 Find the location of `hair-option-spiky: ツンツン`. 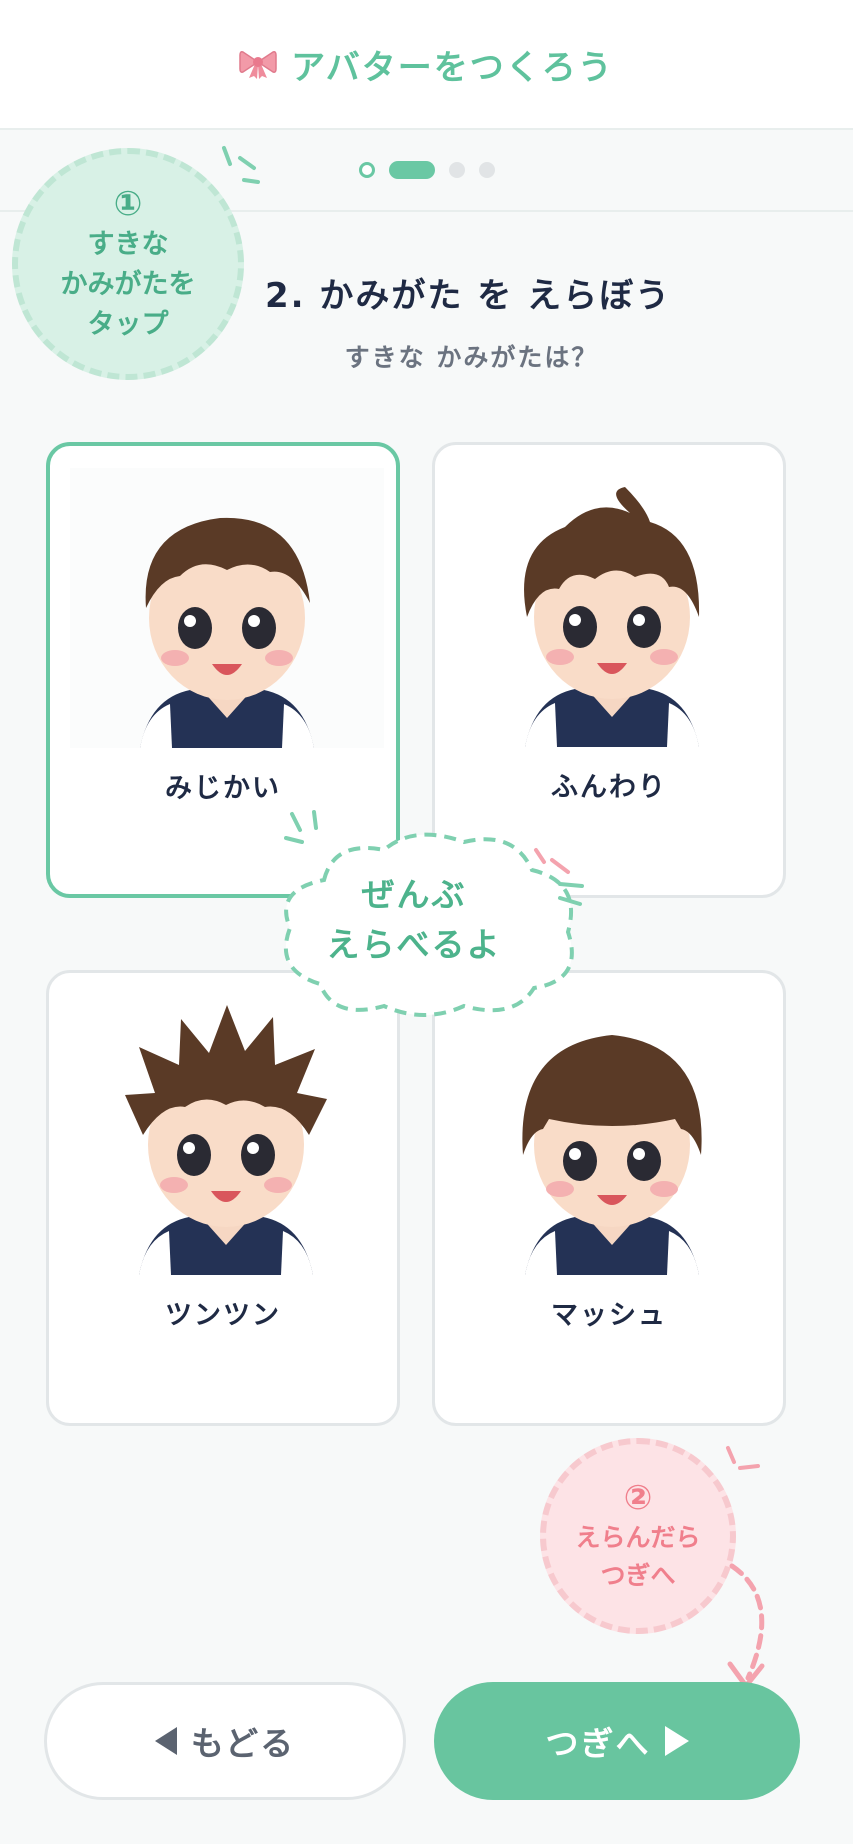

hair-option-spiky: ツンツン is located at coordinates (223, 1198).